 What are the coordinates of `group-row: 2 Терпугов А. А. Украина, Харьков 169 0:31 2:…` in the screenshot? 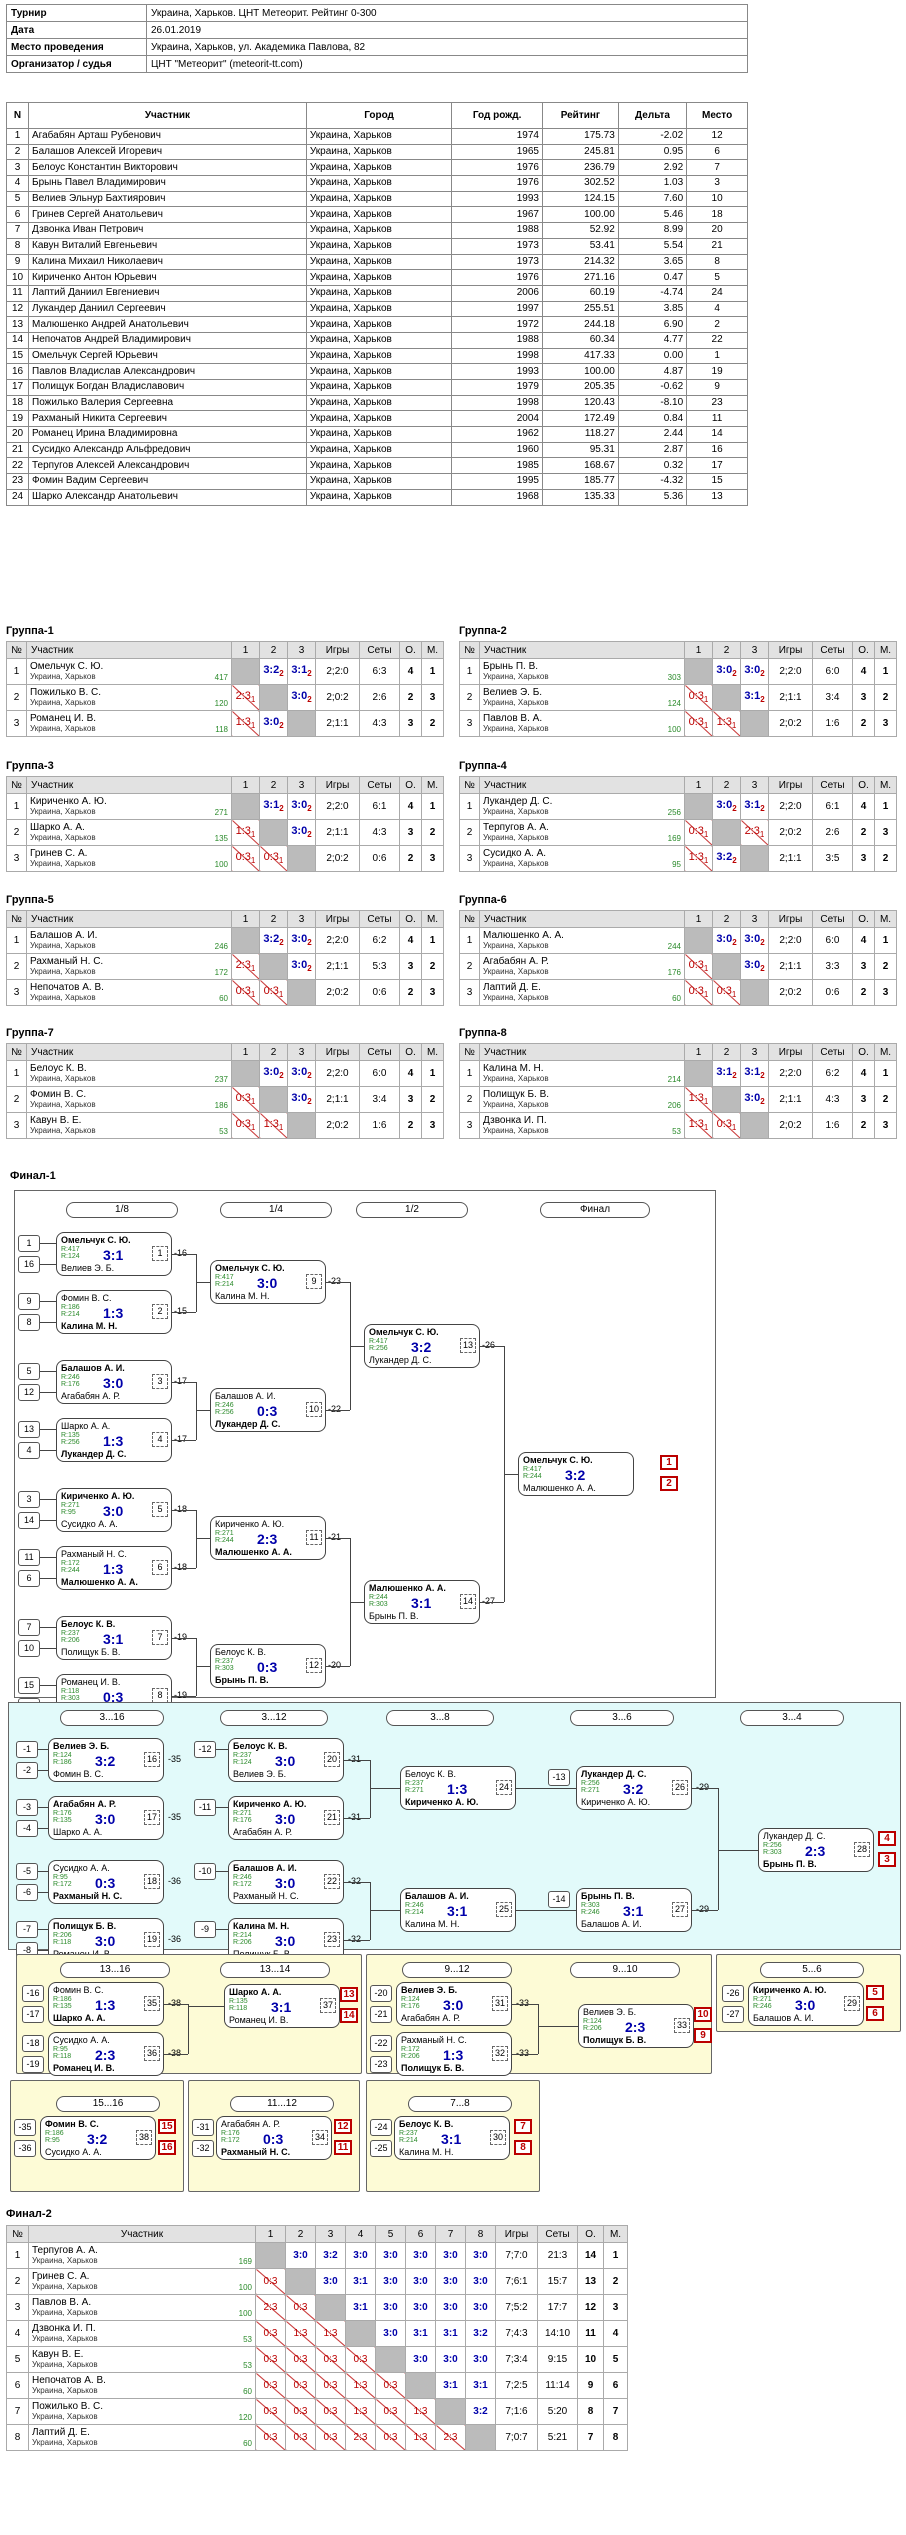 It's located at (678, 832).